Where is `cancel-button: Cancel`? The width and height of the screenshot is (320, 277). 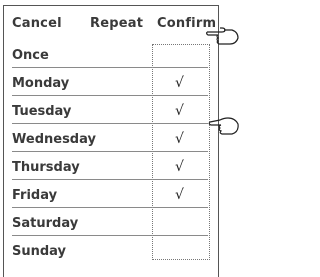 cancel-button: Cancel is located at coordinates (37, 23).